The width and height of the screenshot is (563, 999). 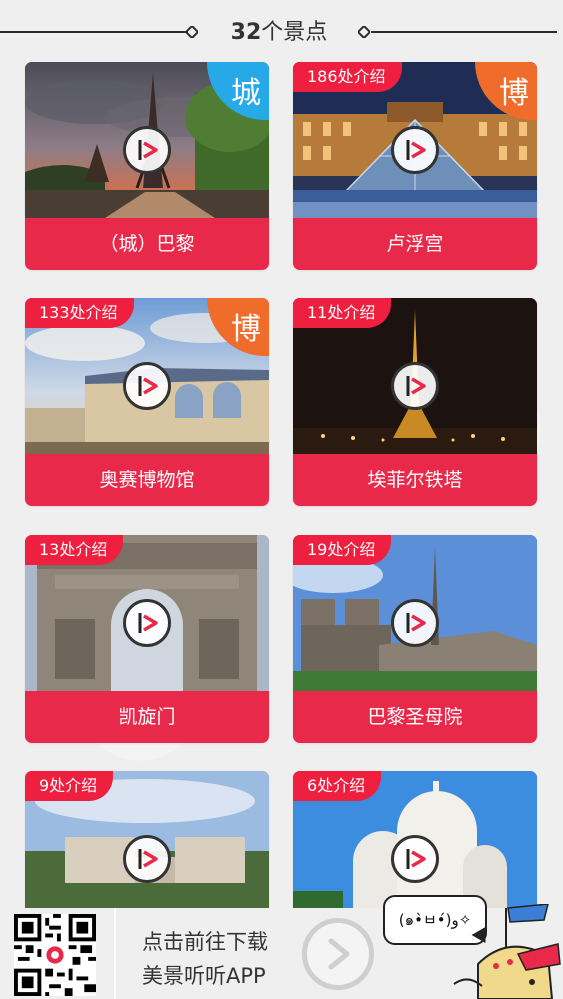 What do you see at coordinates (347, 77) in the screenshot?
I see `intro-count-badge: 186处介绍` at bounding box center [347, 77].